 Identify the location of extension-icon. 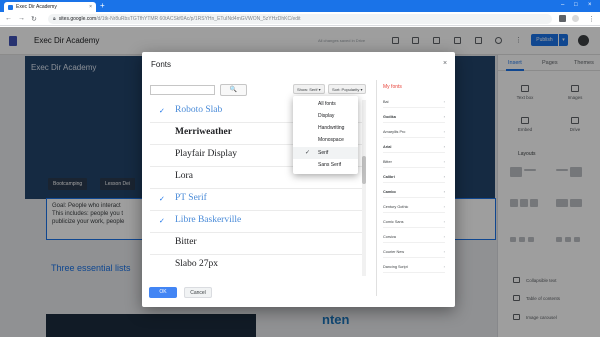
(562, 18).